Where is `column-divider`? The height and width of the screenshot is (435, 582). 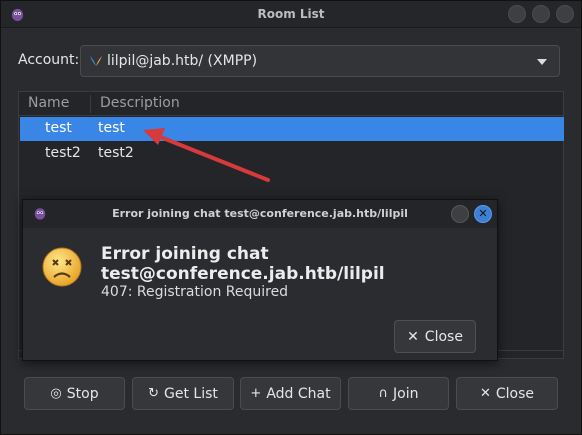 column-divider is located at coordinates (90, 104).